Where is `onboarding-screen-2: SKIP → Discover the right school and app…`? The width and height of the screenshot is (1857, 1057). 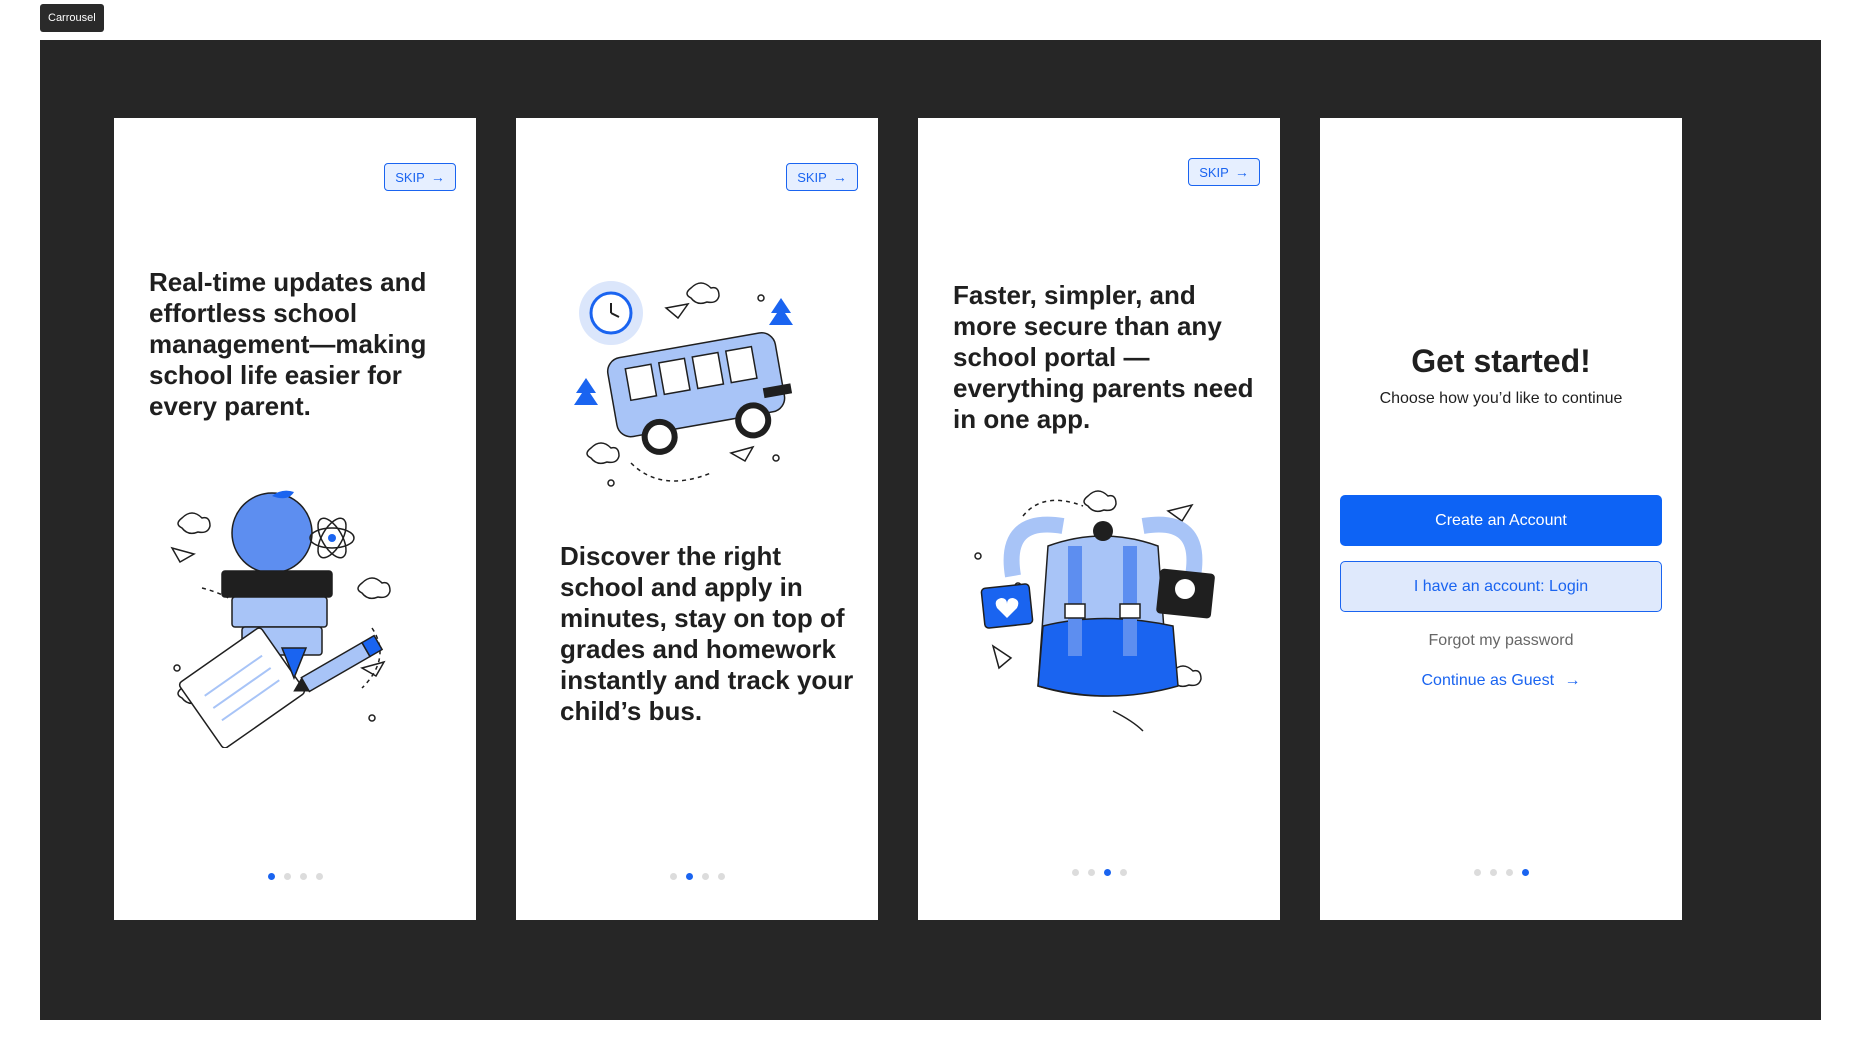
onboarding-screen-2: SKIP → Discover the right school and app… is located at coordinates (697, 519).